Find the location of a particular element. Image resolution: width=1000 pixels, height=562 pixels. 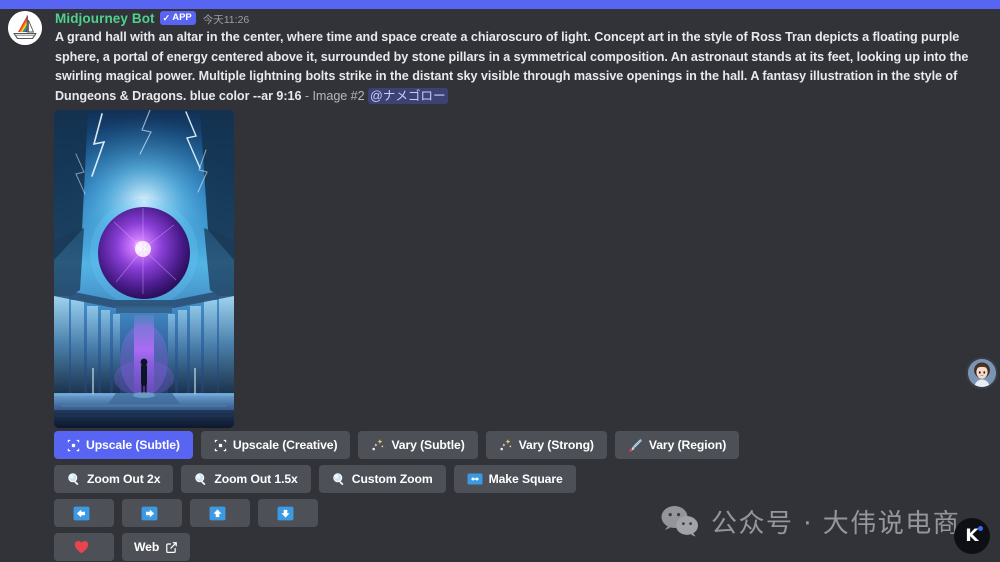

upscale-creative-label: Upscale (Creative) is located at coordinates (285, 445).